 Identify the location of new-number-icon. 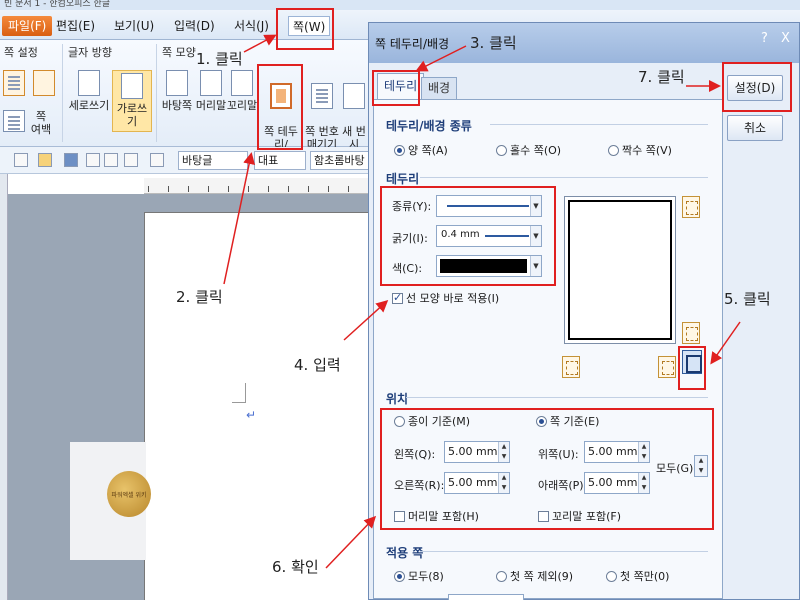
(354, 96).